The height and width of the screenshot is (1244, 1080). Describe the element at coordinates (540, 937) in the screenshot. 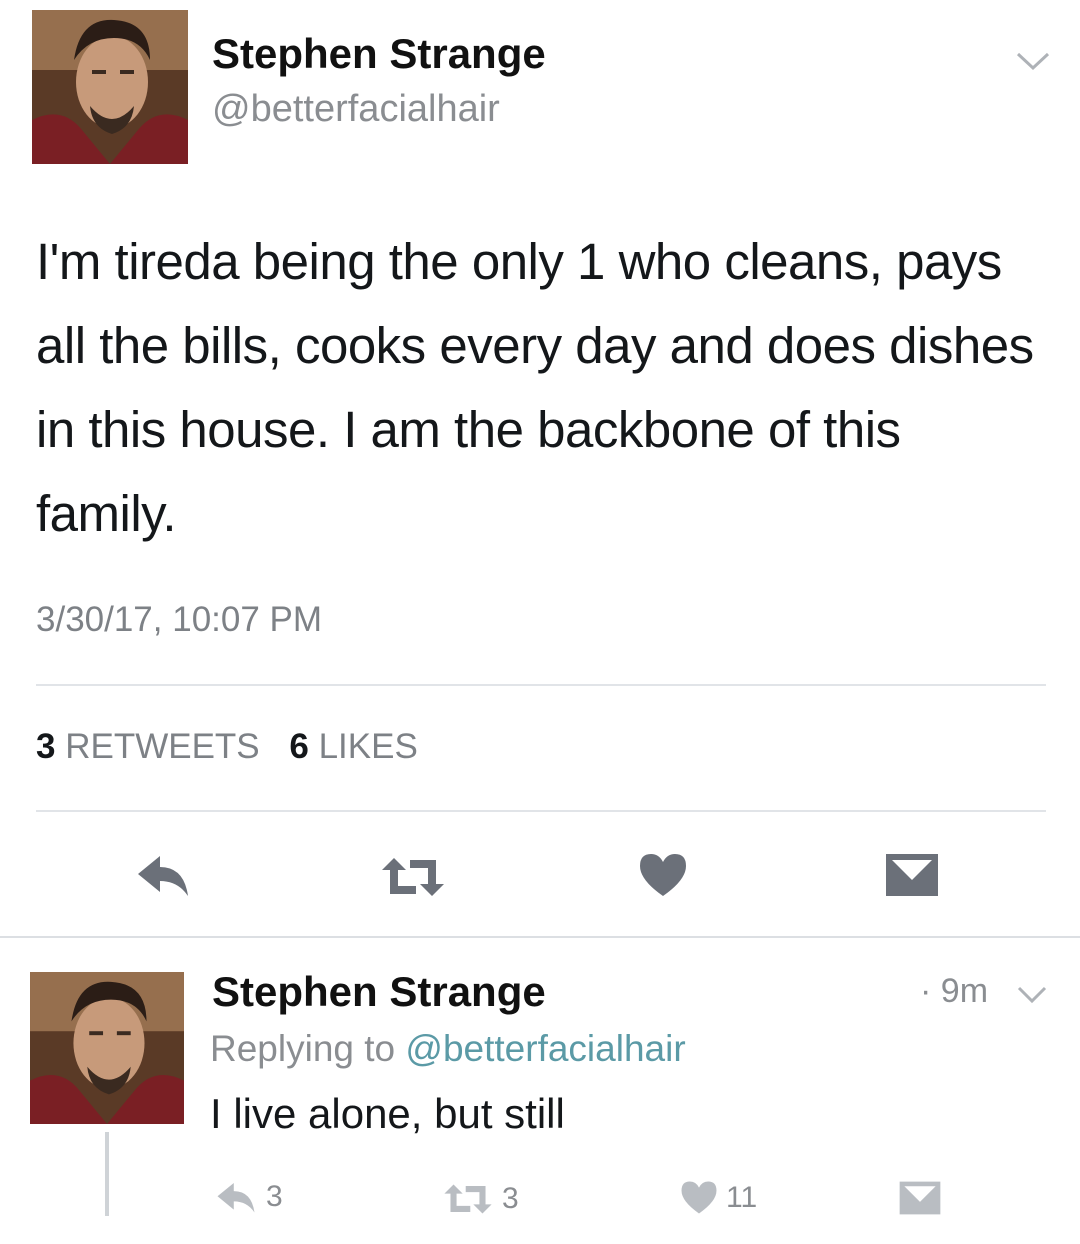

I see `tweet-separator` at that location.